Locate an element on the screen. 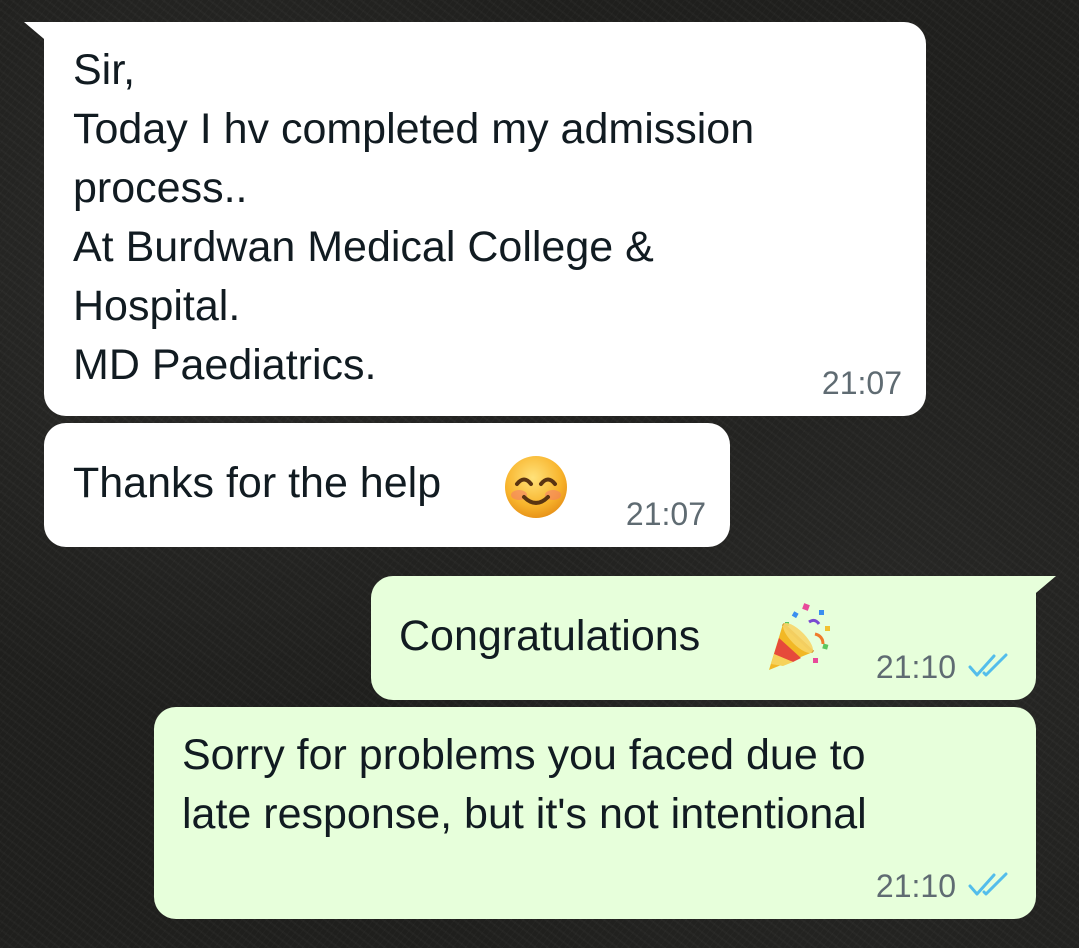 This screenshot has height=948, width=1079. smiling-face-icon is located at coordinates (536, 487).